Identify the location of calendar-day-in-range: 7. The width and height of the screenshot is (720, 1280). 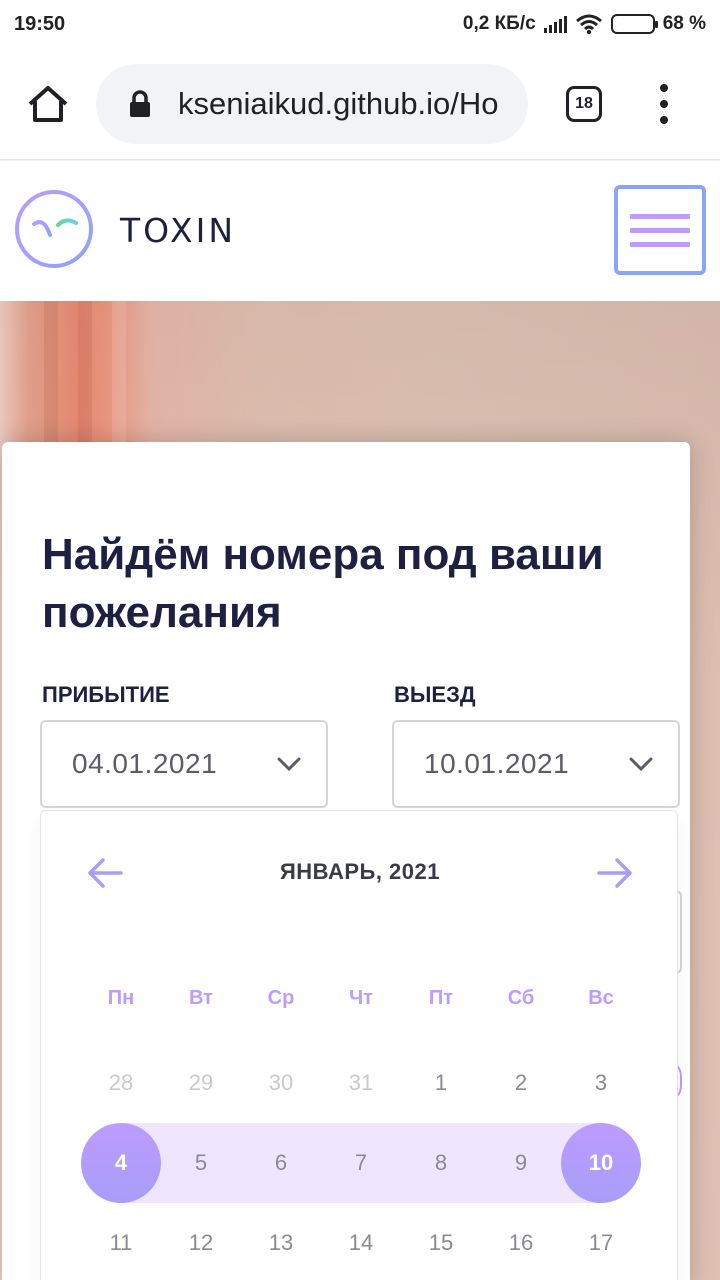
(361, 1163).